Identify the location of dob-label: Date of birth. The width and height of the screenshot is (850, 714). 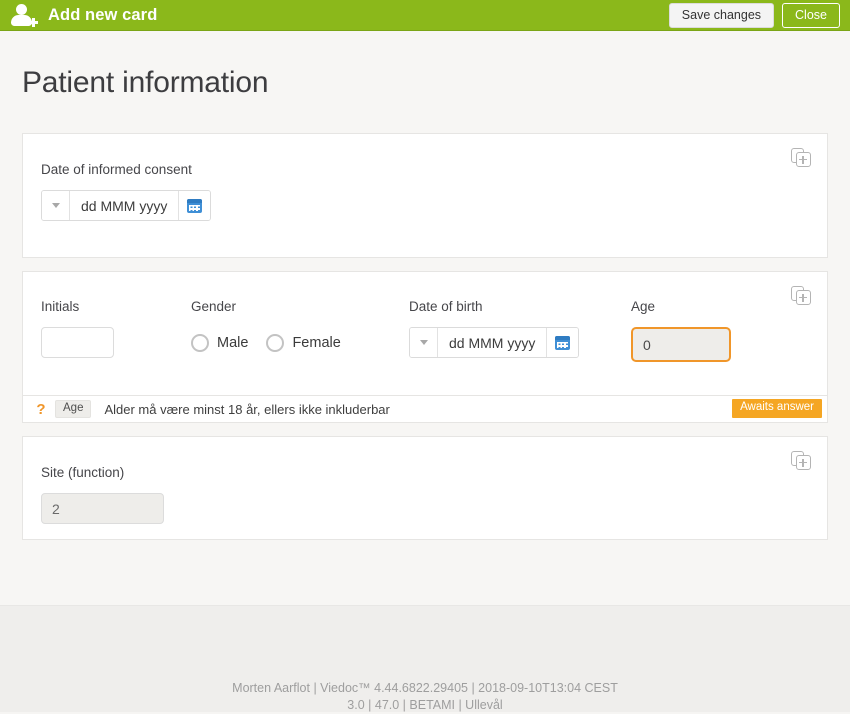
(446, 306).